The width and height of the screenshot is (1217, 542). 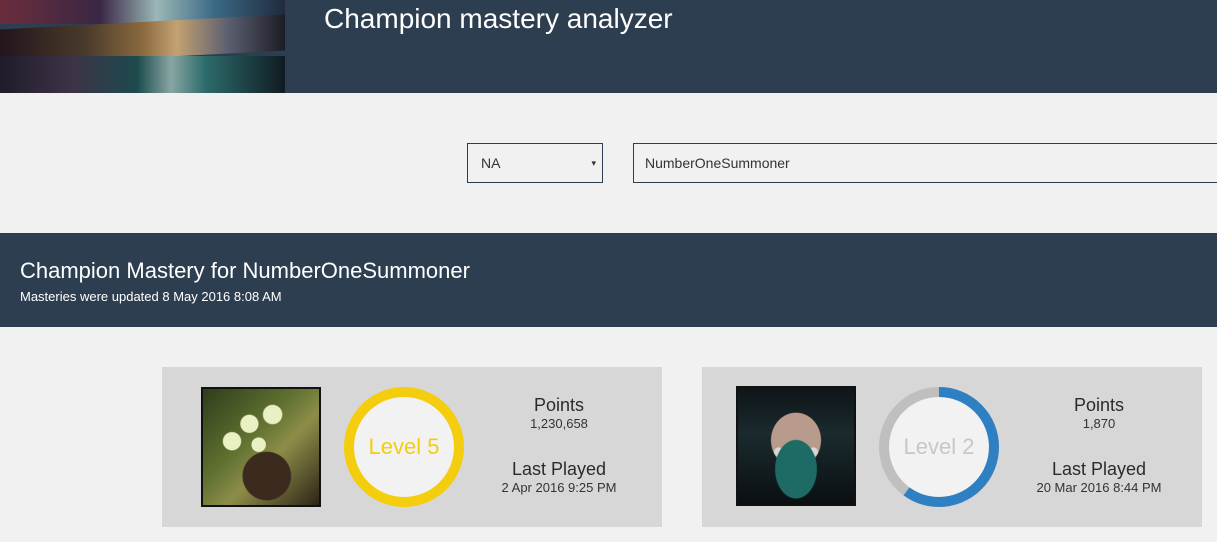 I want to click on last-played-value: 2 Apr 2016 9:25 PM, so click(x=559, y=487).